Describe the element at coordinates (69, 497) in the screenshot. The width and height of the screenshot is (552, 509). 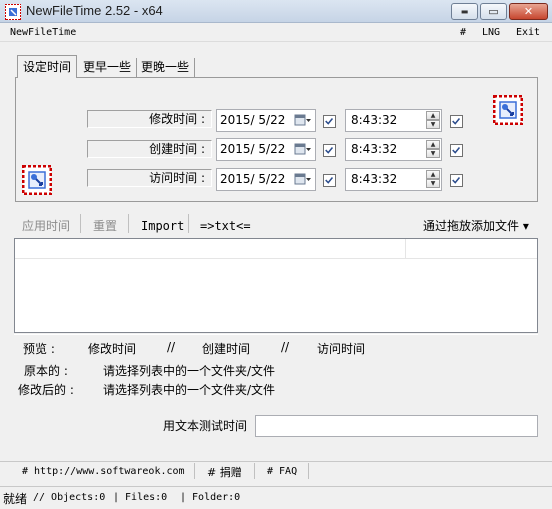
I see `status-objects: // Objects:0` at that location.